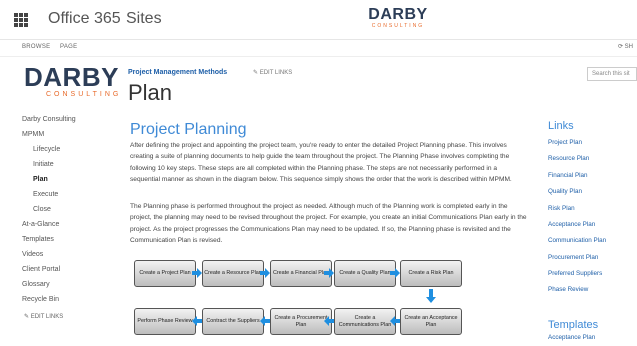  What do you see at coordinates (398, 14) in the screenshot?
I see `suite-logo-text: DARBY` at bounding box center [398, 14].